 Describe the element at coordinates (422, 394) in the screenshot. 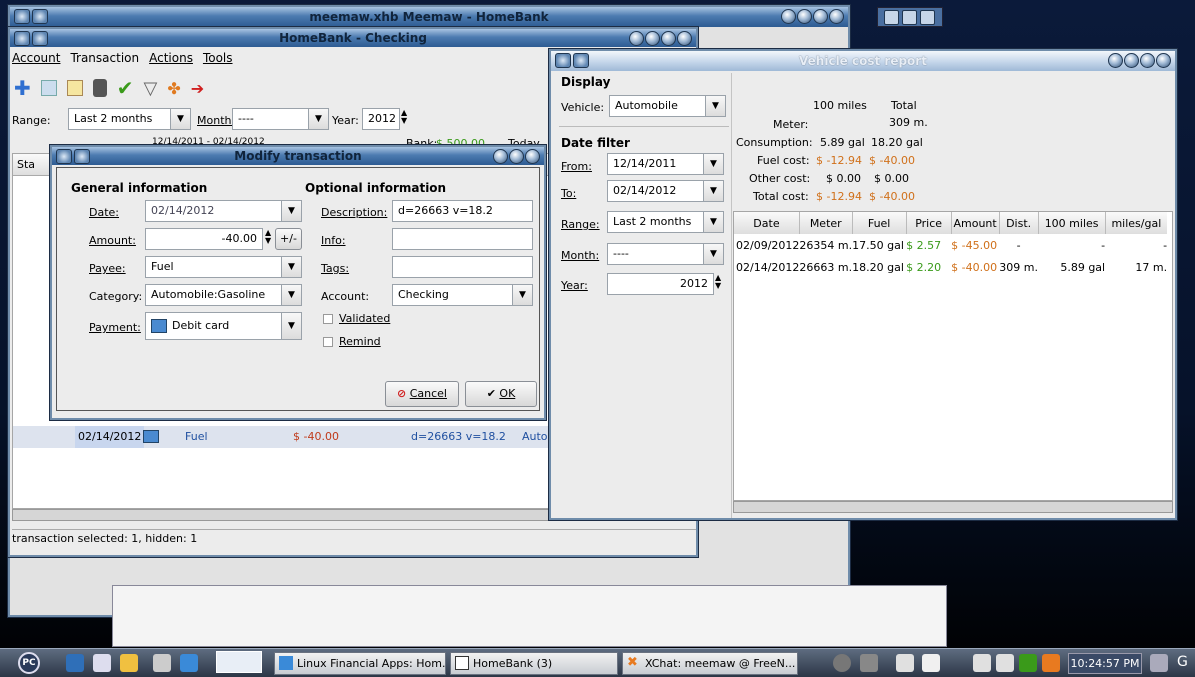

I see `cancel-button: ⊘ Cancel` at that location.